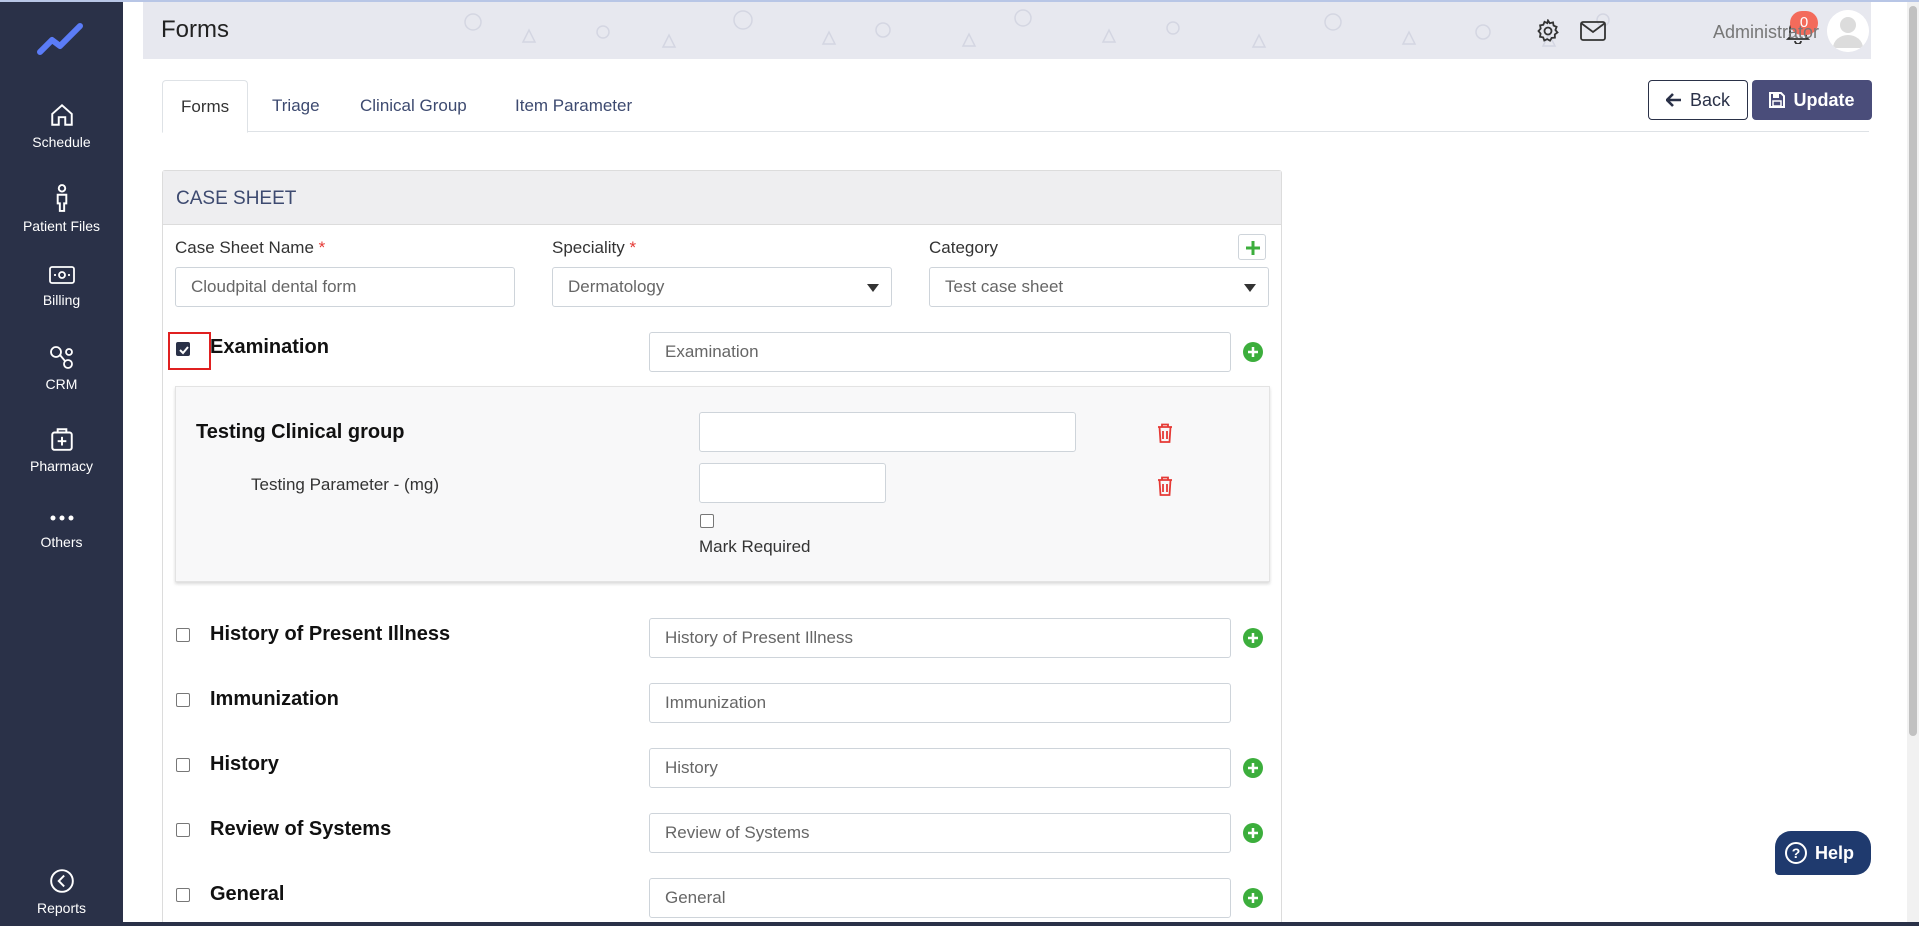  I want to click on sidebar-item-label: Billing, so click(61, 300).